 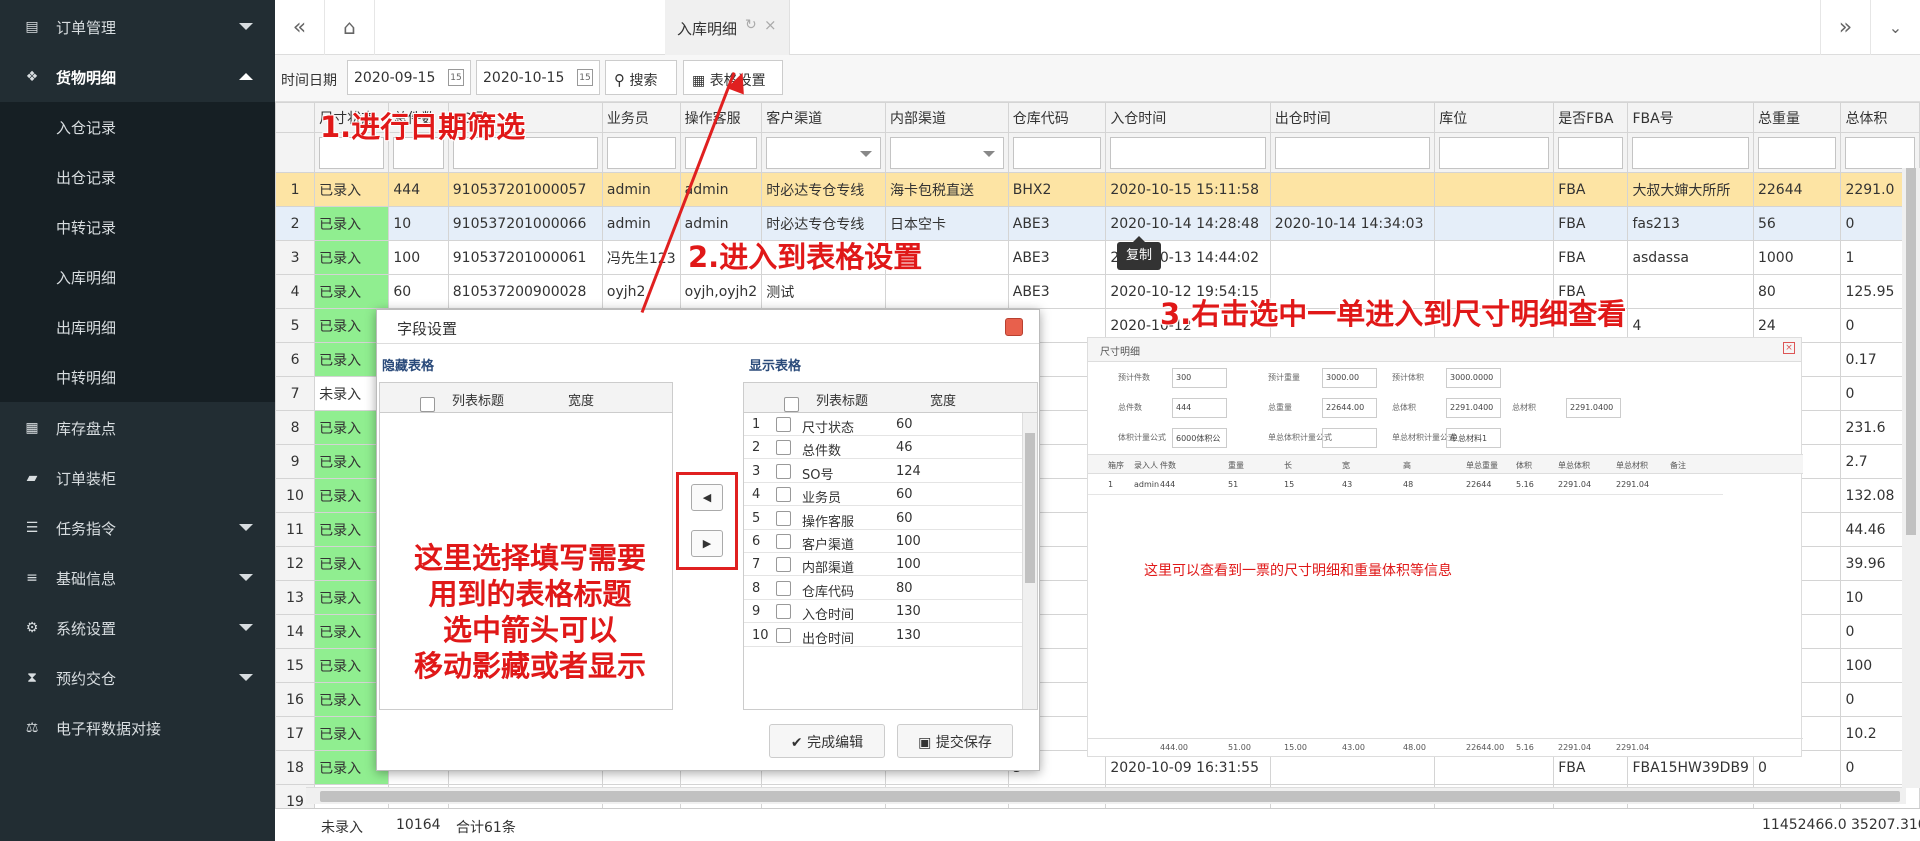 What do you see at coordinates (890, 565) in the screenshot?
I see `field-row: 7 内部渠道 100` at bounding box center [890, 565].